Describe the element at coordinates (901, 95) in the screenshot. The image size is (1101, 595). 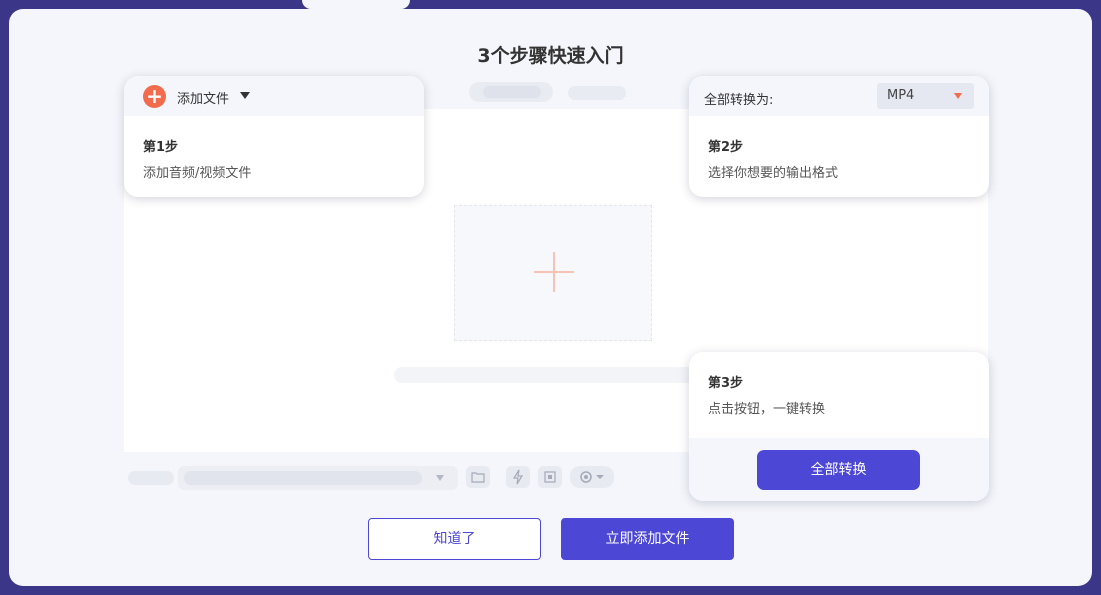
I see `format-value: MP4` at that location.